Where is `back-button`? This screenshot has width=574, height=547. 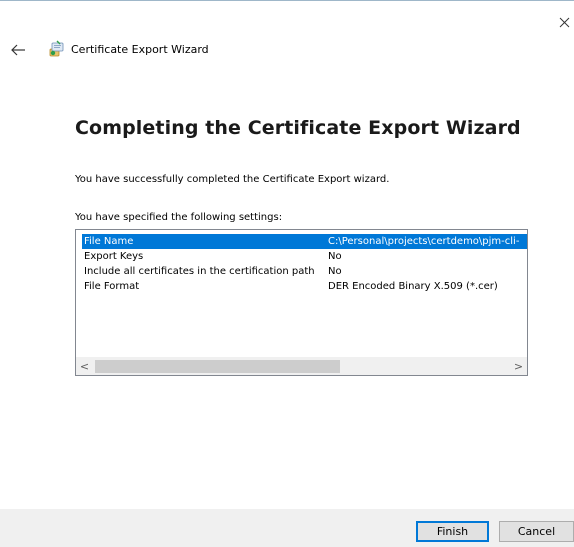 back-button is located at coordinates (19, 50).